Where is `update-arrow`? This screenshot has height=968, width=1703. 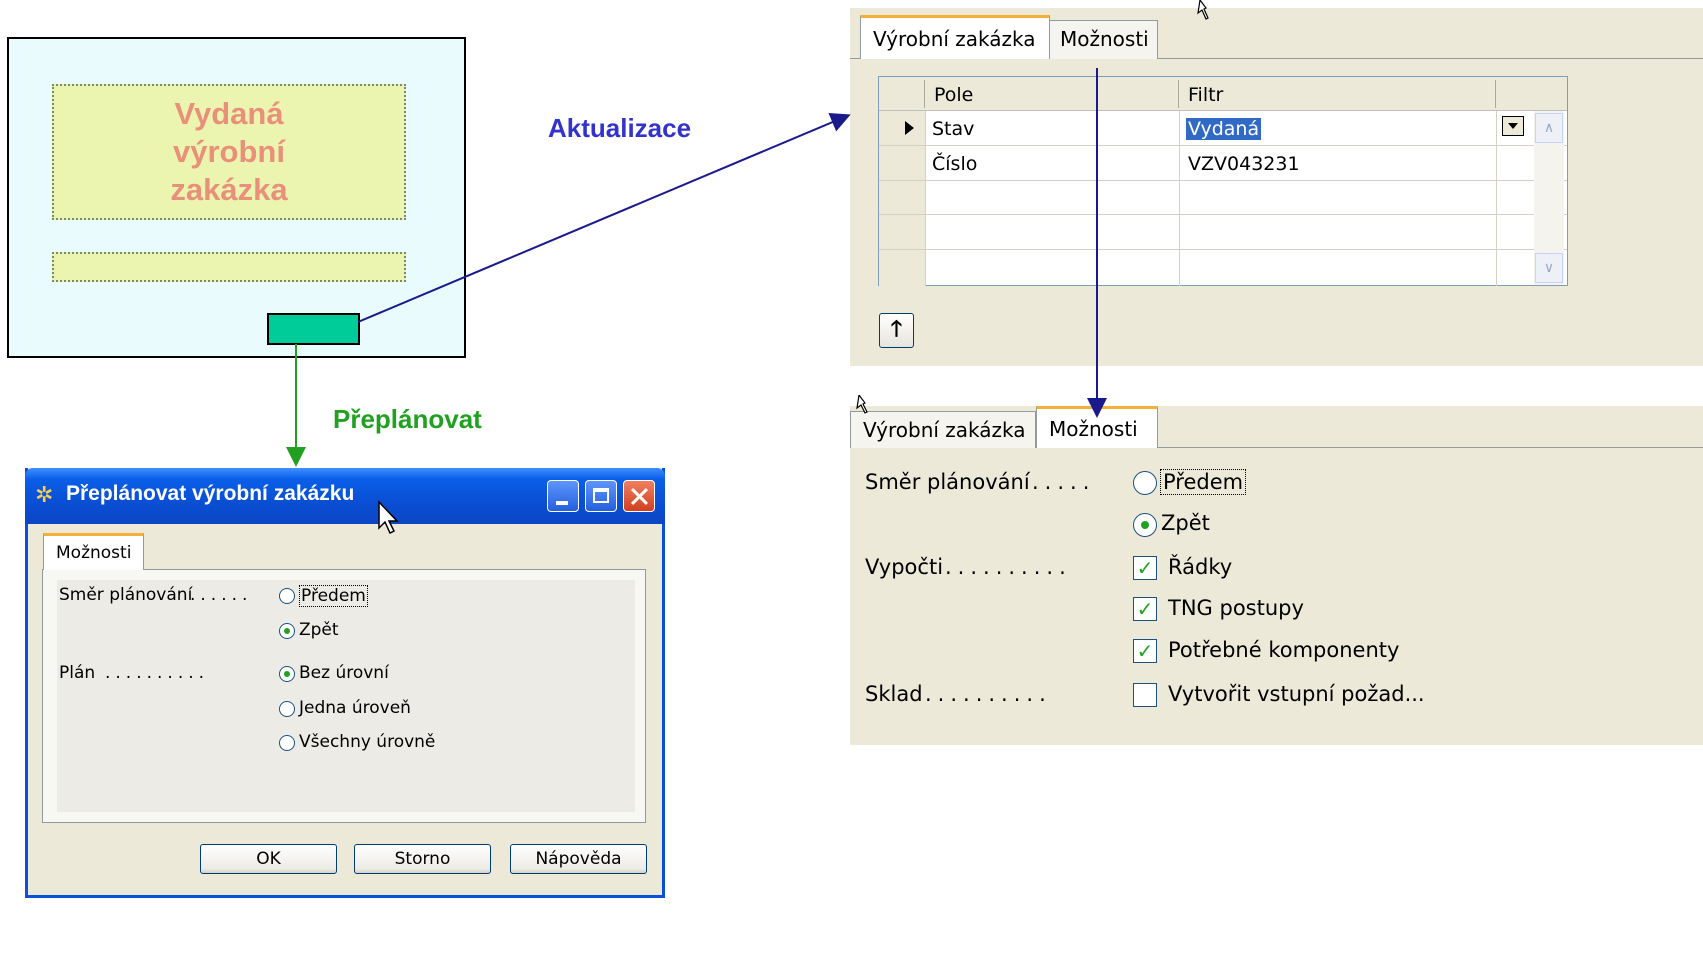
update-arrow is located at coordinates (604, 217).